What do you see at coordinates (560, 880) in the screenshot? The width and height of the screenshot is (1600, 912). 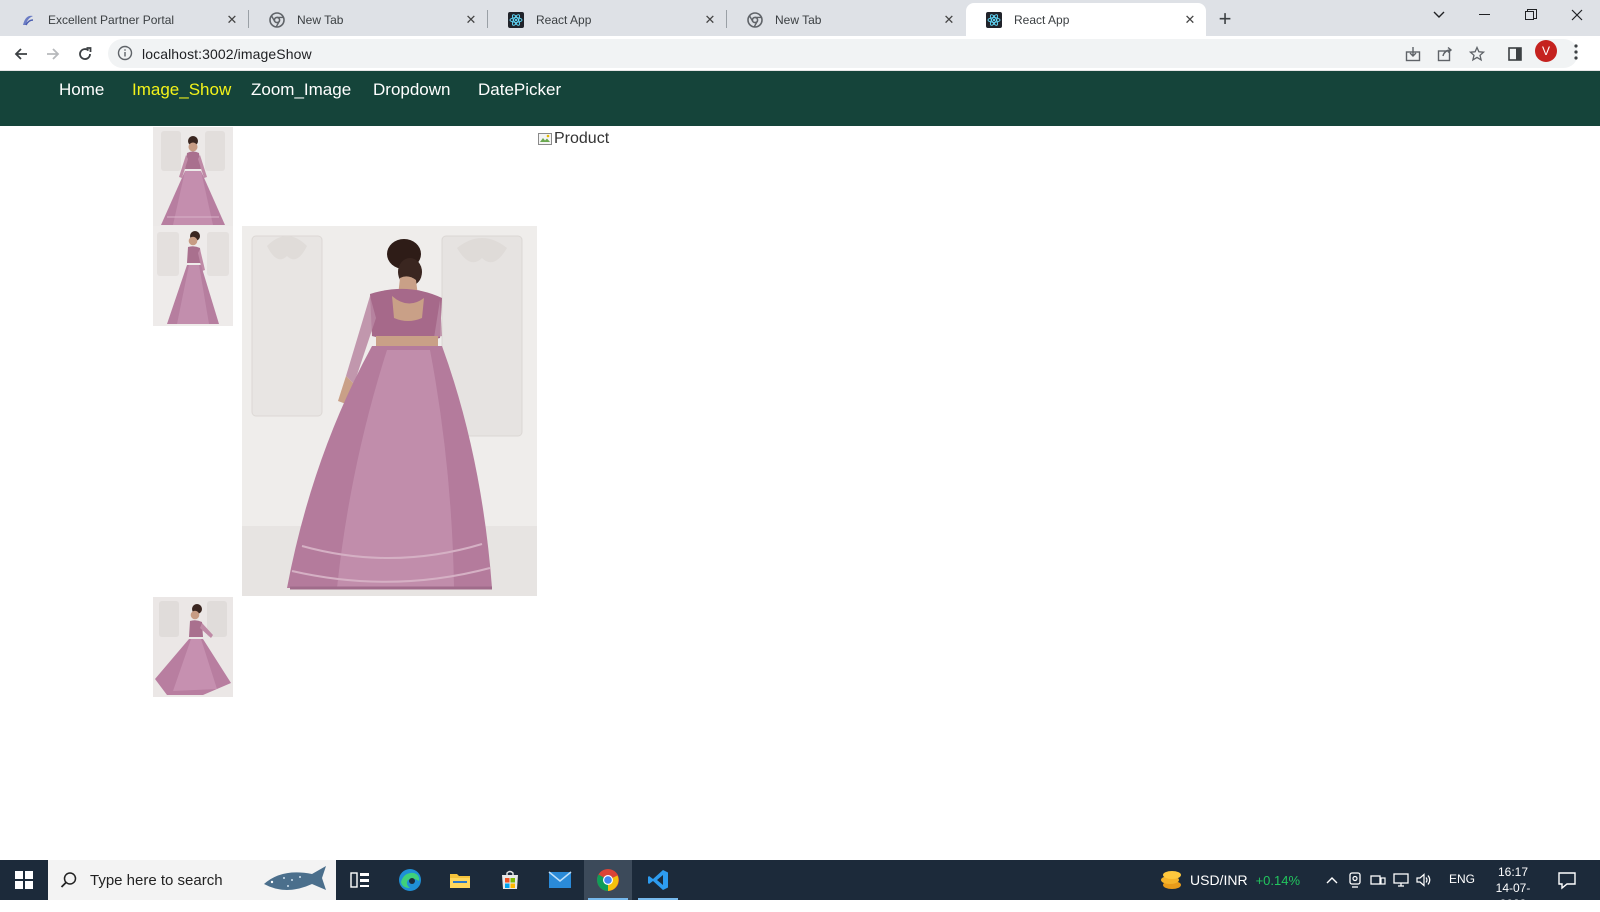 I see `mail-icon` at bounding box center [560, 880].